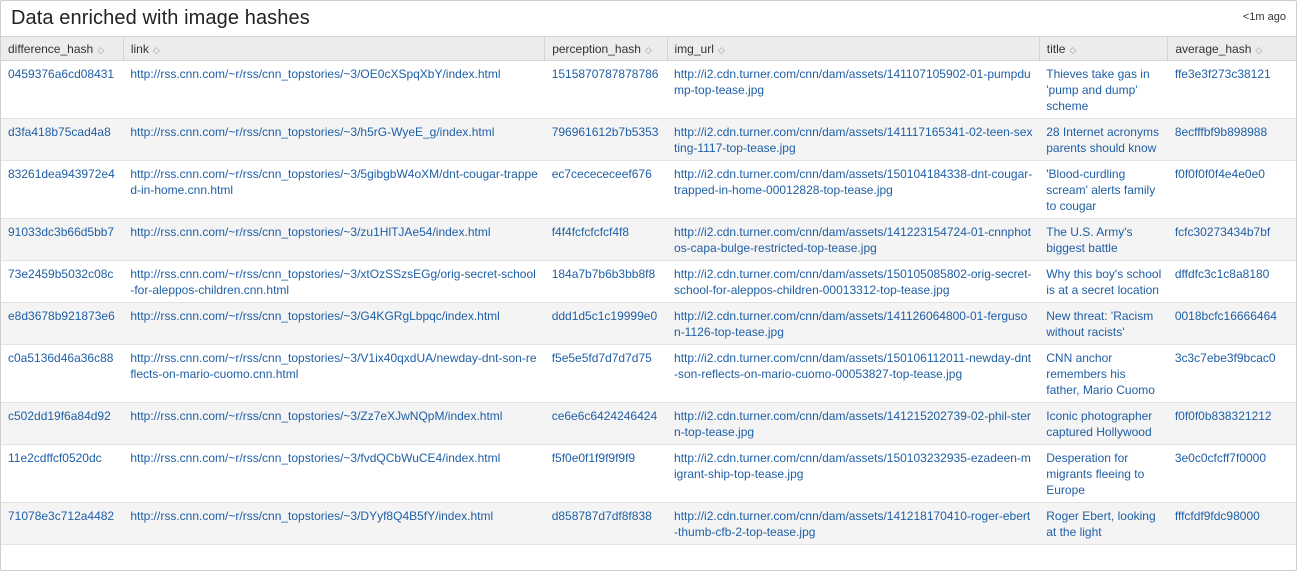 Image resolution: width=1297 pixels, height=571 pixels. What do you see at coordinates (1231, 523) in the screenshot?
I see `cell-average-hash: fffcfdf9fdc98000` at bounding box center [1231, 523].